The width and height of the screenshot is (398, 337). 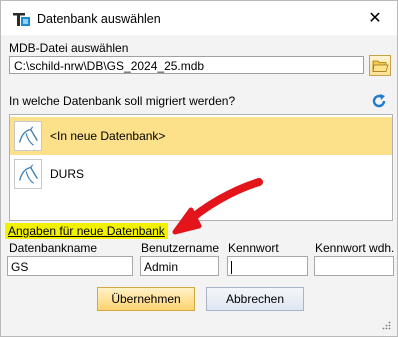 I want to click on list-item-new-database: <In neue Datenbank>, so click(x=201, y=136).